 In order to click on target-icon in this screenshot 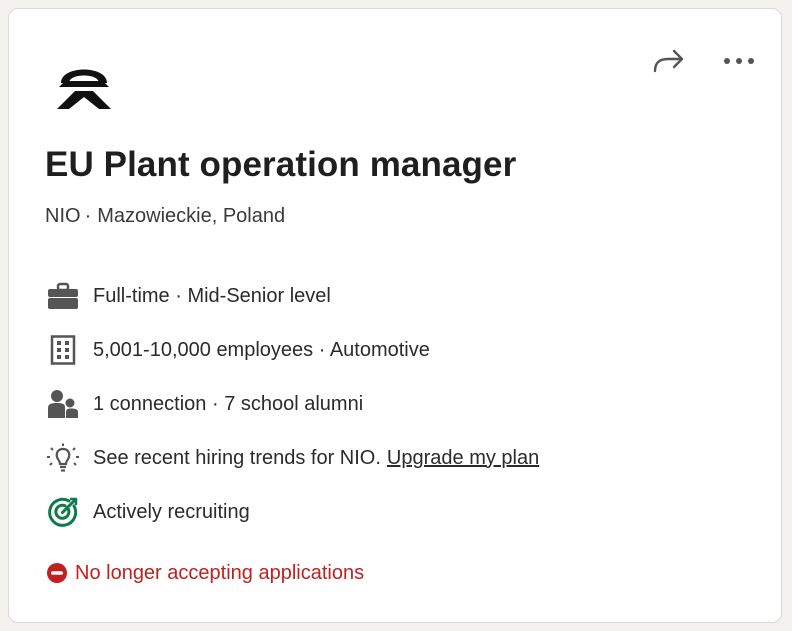, I will do `click(63, 512)`.